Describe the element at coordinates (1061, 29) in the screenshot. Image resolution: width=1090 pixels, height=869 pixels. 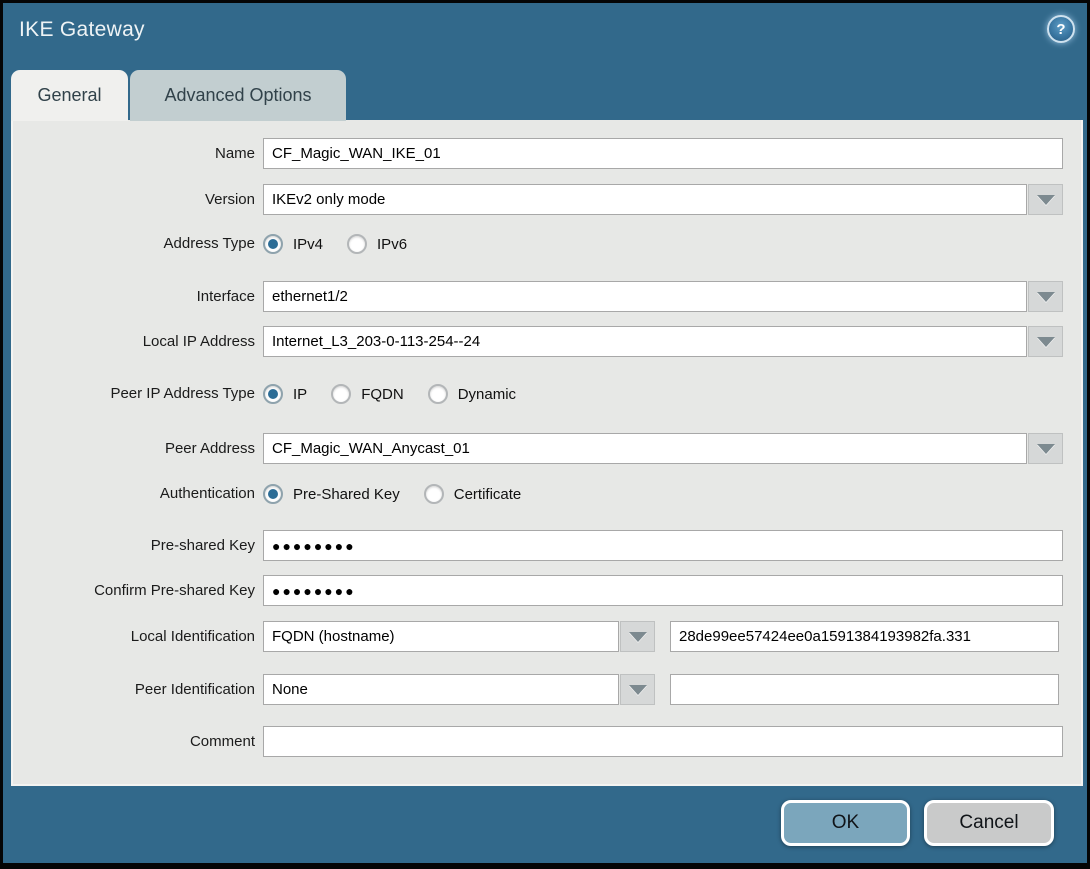
I see `help-icon: ?` at that location.